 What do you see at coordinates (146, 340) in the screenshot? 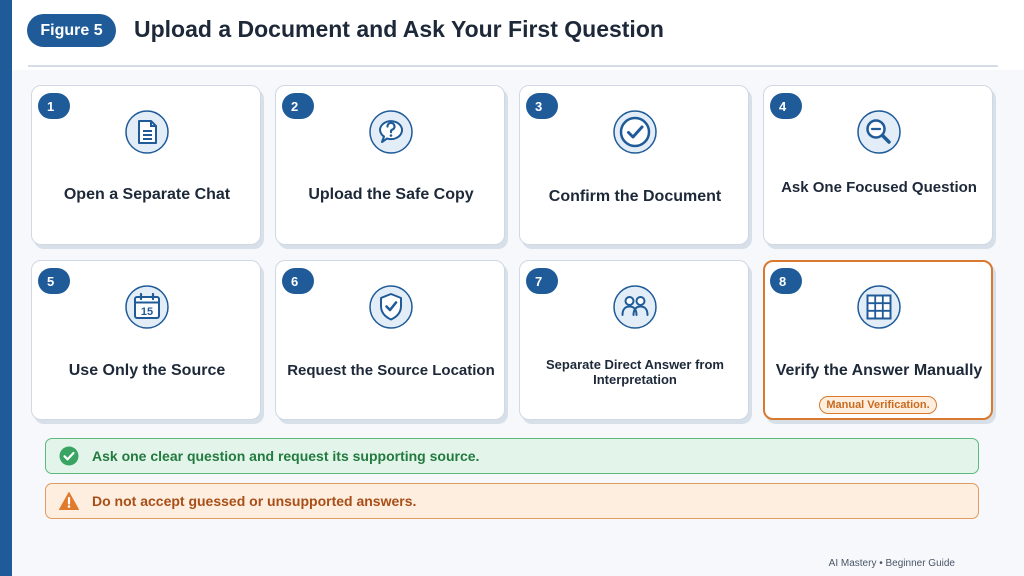
I see `step-card-5: 5 15 Use Only the Source` at bounding box center [146, 340].